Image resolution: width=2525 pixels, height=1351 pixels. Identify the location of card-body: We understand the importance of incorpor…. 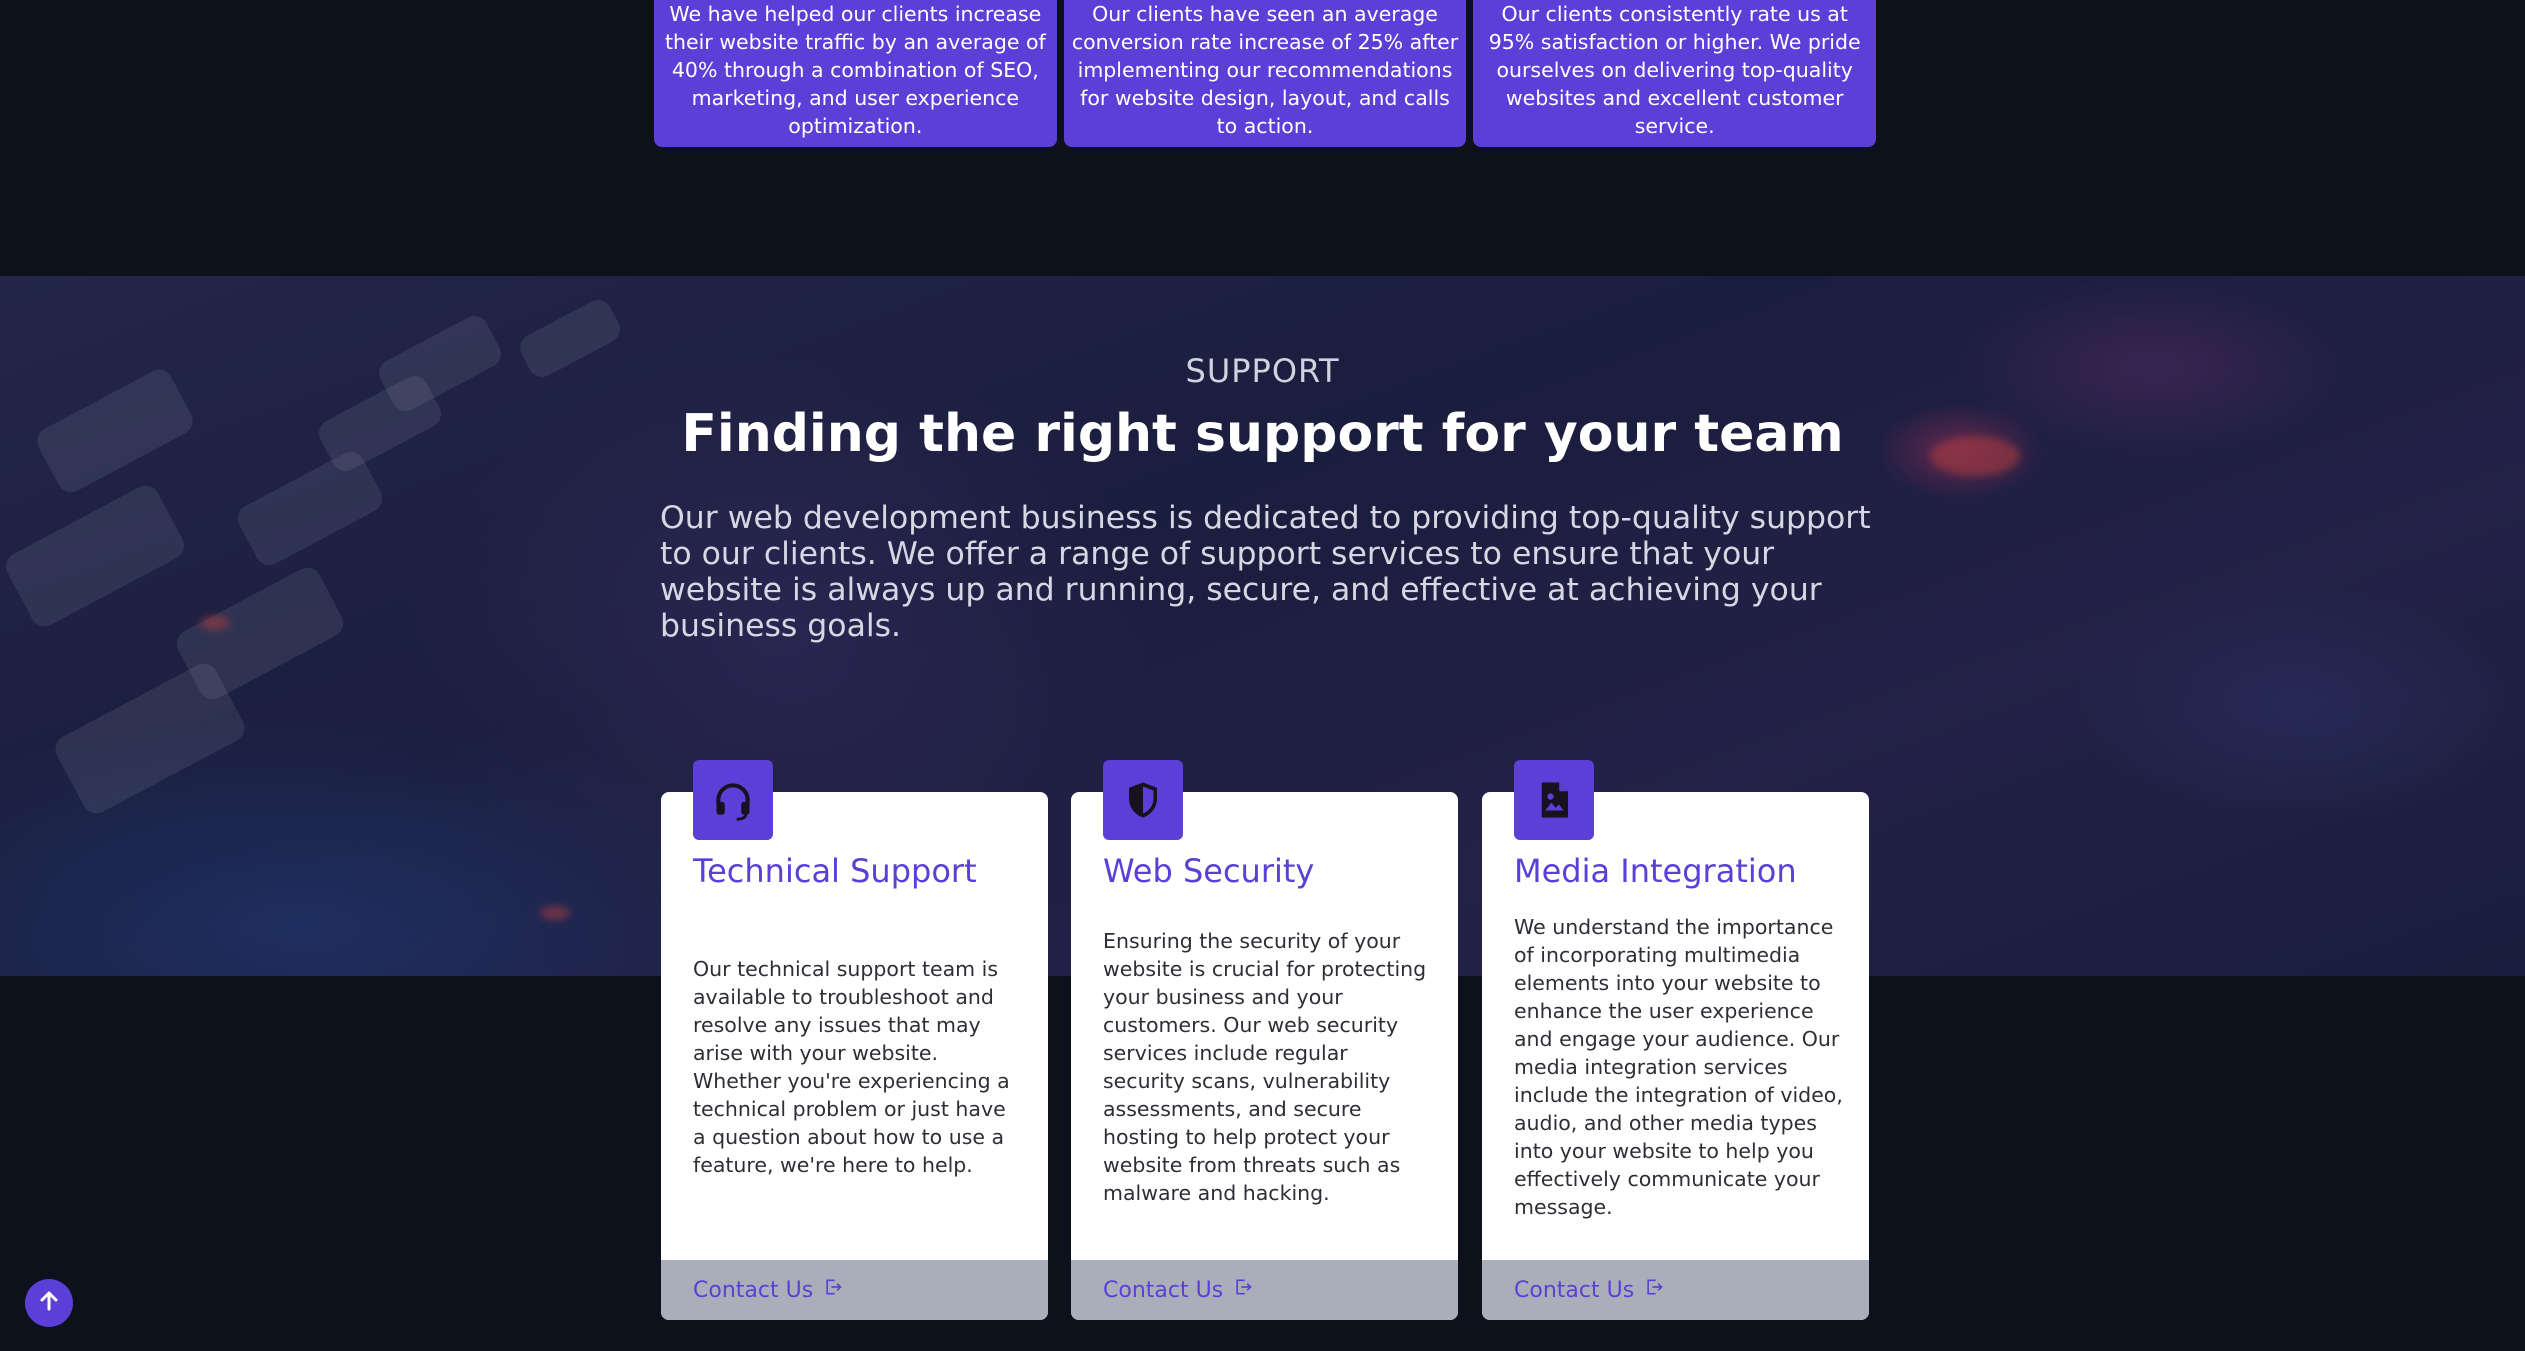
(1678, 1067).